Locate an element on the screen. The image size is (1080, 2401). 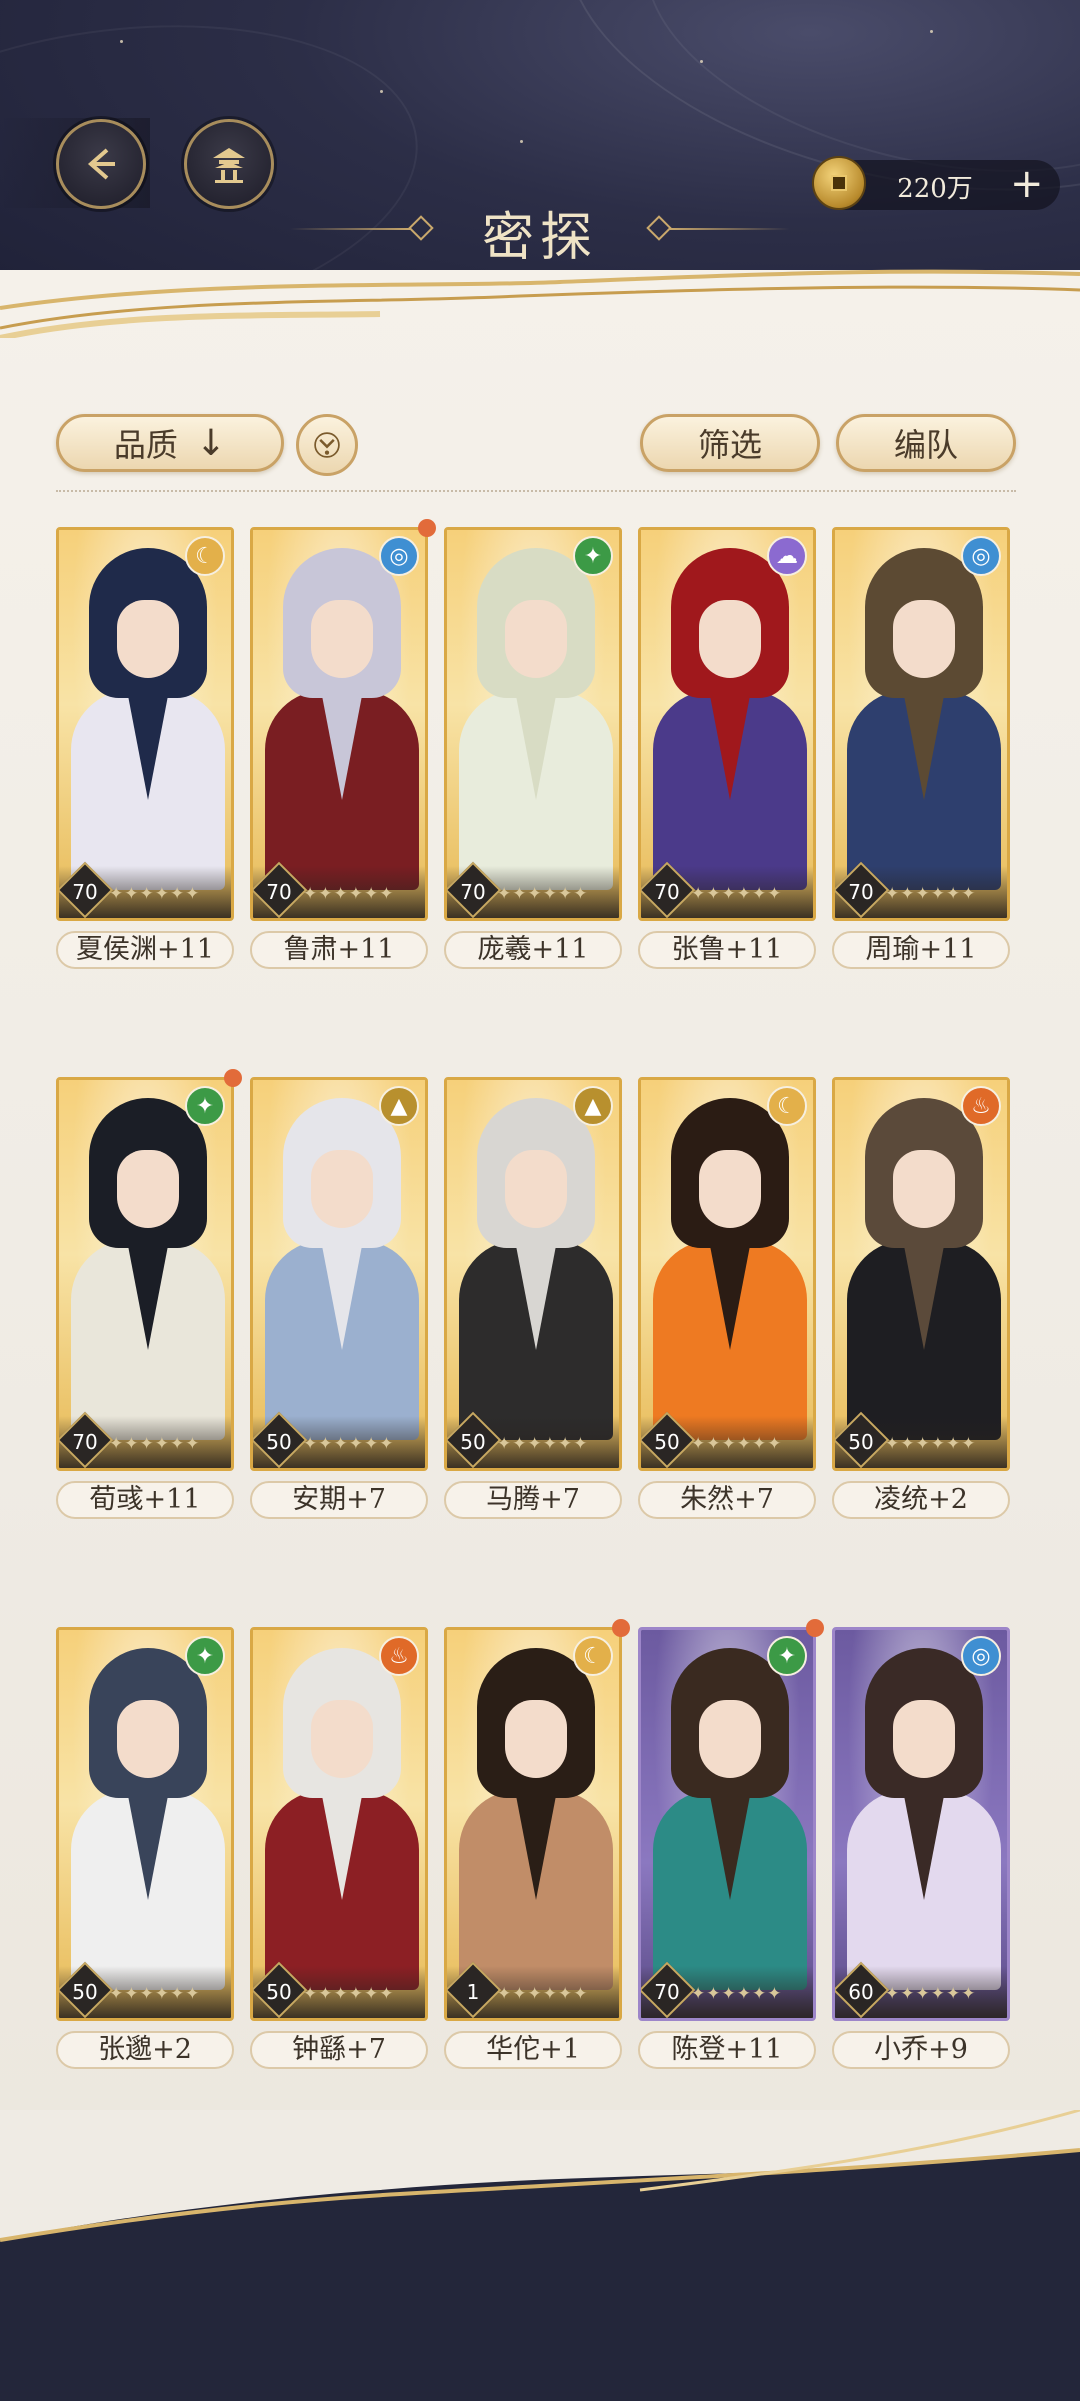
fire-icon: ♨ is located at coordinates (399, 1656).